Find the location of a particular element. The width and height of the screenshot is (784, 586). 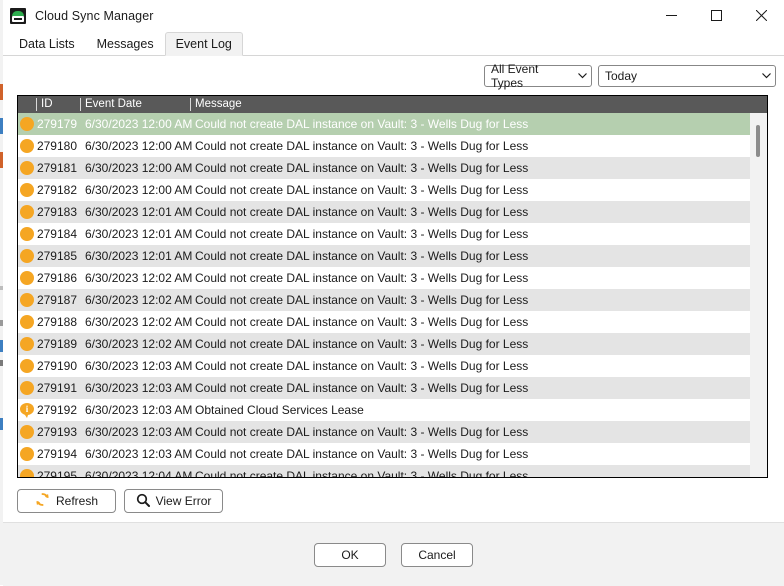

cell-id: 279185 is located at coordinates (56, 256).